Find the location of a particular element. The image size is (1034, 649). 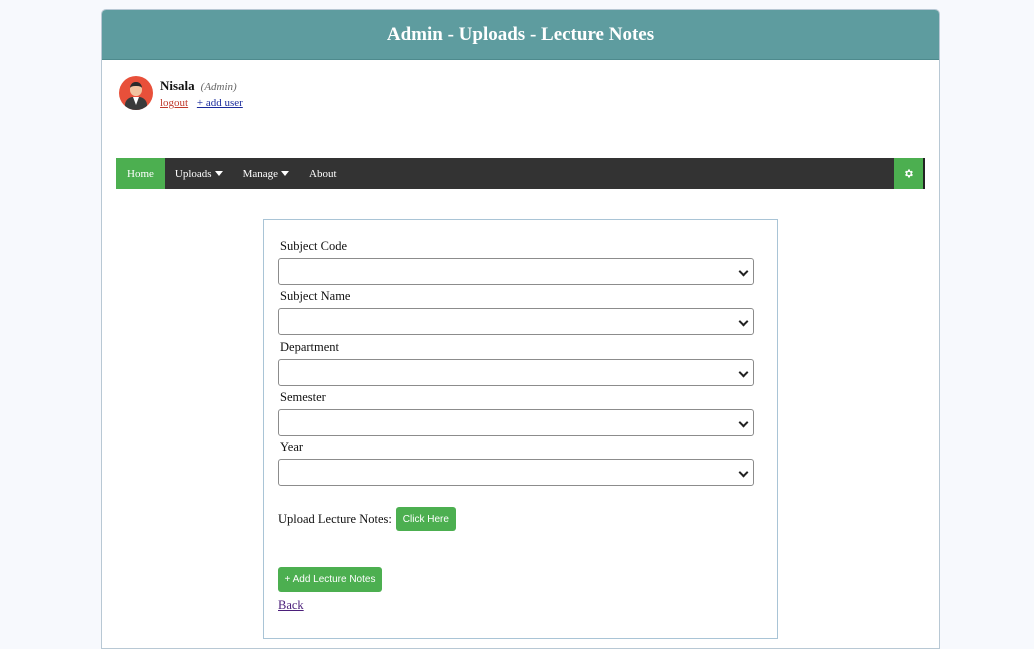

user-name: Nisala is located at coordinates (177, 85).